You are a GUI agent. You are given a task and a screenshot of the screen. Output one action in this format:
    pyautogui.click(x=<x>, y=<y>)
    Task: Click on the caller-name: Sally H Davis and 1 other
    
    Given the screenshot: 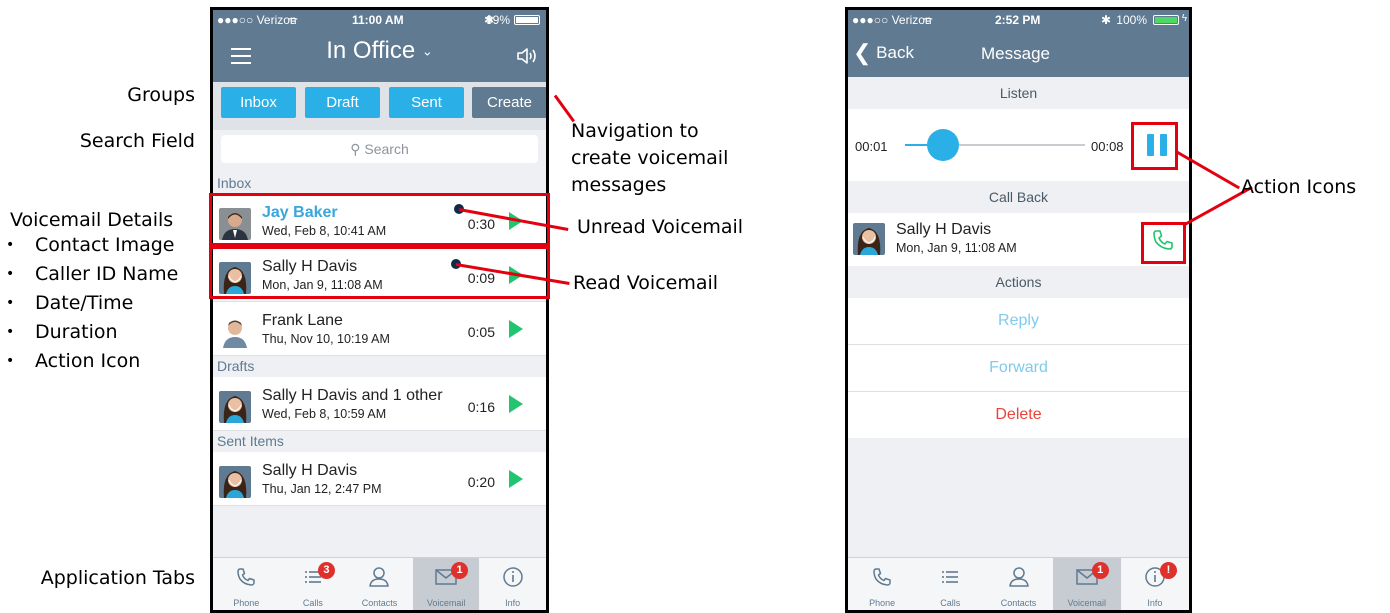 What is the action you would take?
    pyautogui.click(x=352, y=395)
    